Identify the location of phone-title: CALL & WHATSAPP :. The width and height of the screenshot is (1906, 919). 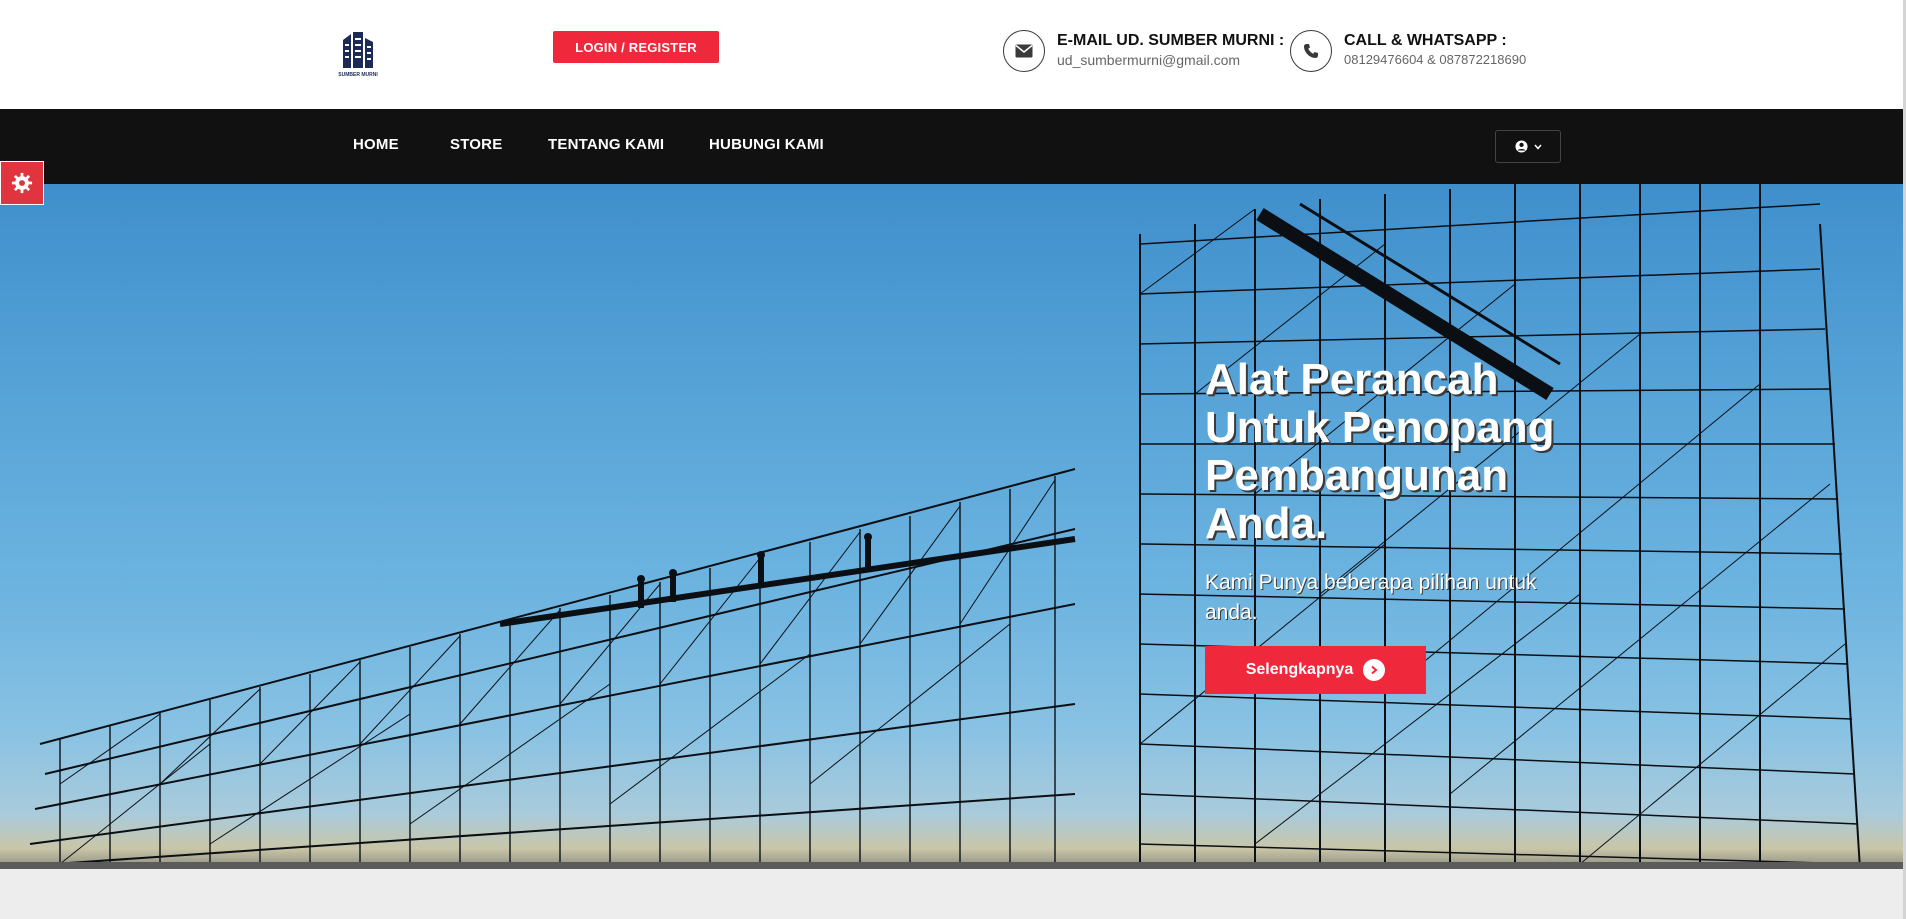
(1425, 40).